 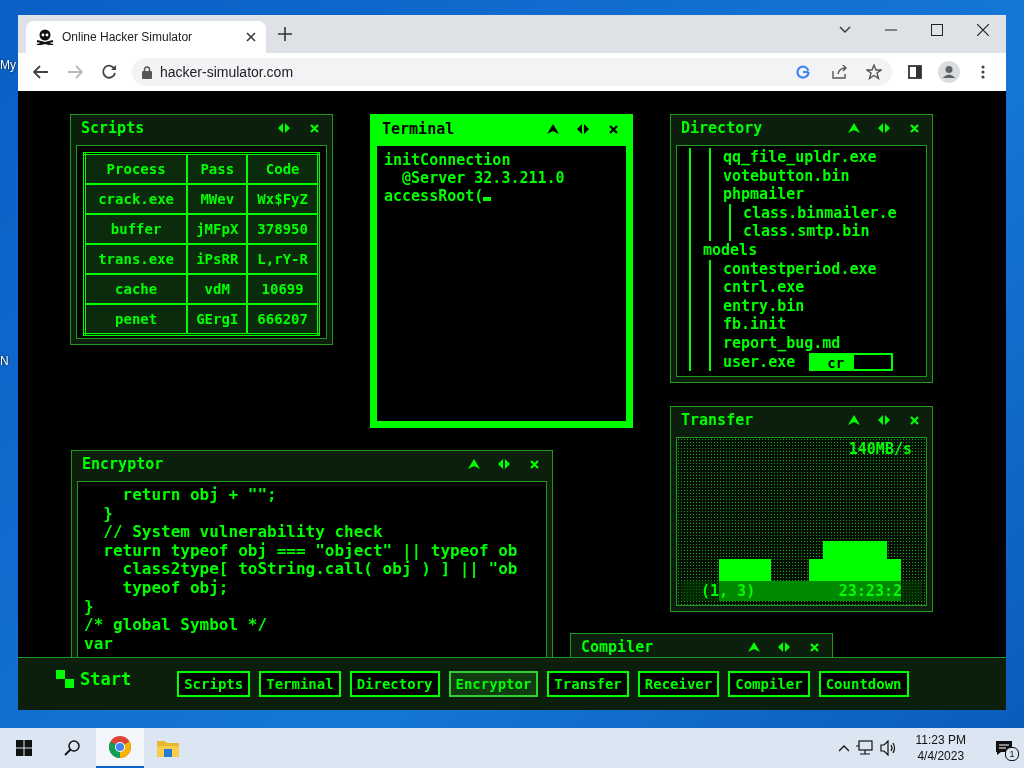 What do you see at coordinates (501, 196) in the screenshot?
I see `terminal-line: accessRoot(` at bounding box center [501, 196].